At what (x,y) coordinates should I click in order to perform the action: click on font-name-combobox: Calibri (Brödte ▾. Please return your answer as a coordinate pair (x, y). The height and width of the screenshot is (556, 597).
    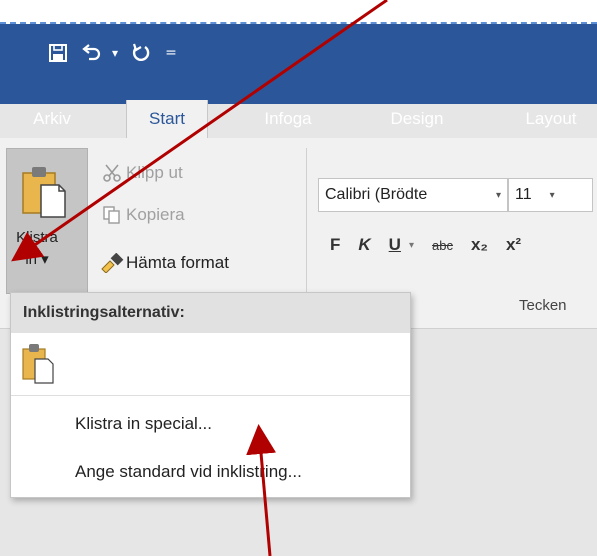
    Looking at the image, I should click on (413, 195).